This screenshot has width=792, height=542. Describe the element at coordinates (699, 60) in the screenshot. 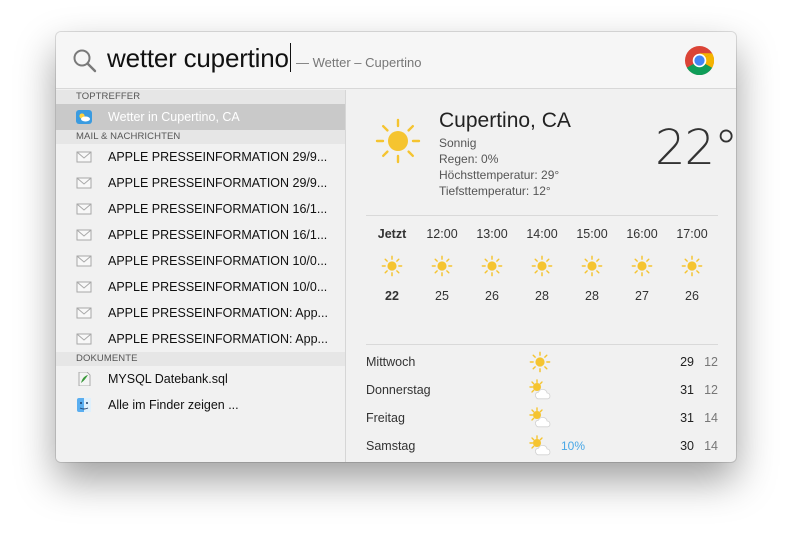

I see `chrome-icon` at that location.